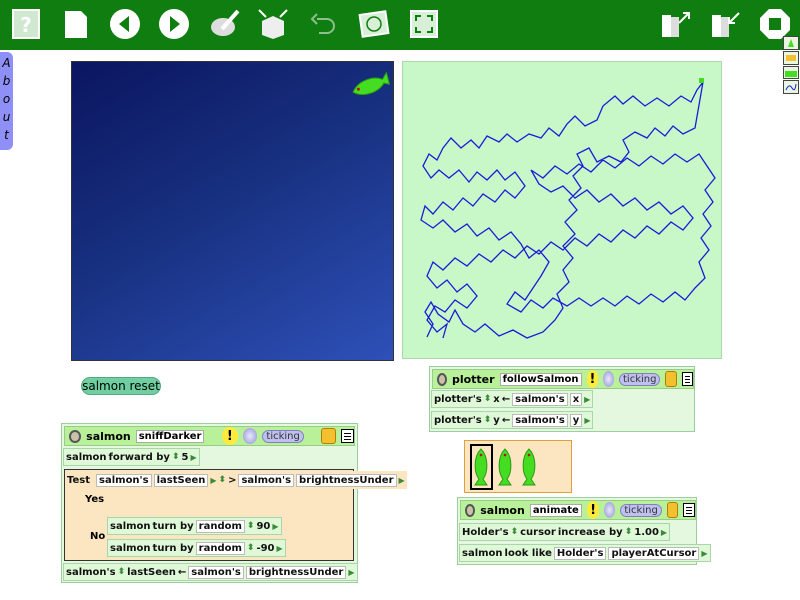 This screenshot has height=600, width=800. Describe the element at coordinates (576, 399) in the screenshot. I see `tile-field: x` at that location.